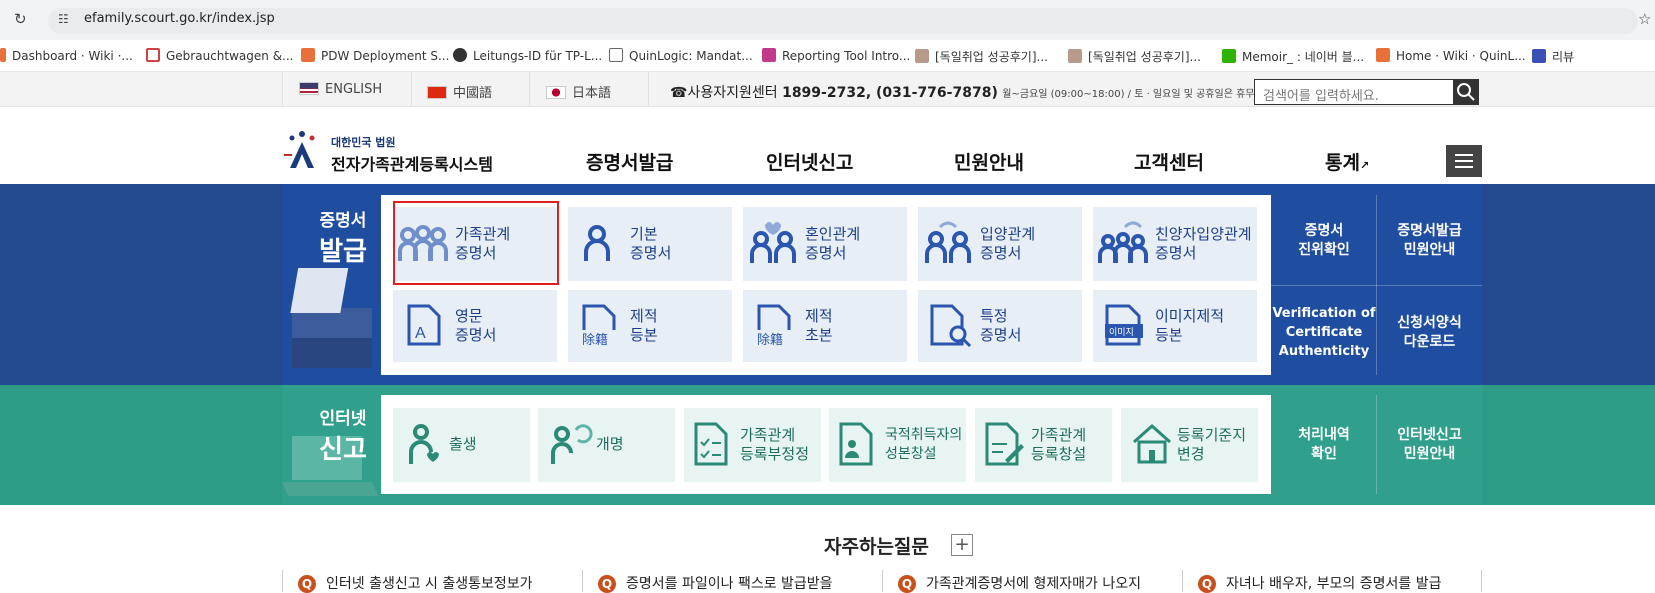 This screenshot has width=1655, height=593. I want to click on search-input: 검색어를 입력하세요., so click(1354, 92).